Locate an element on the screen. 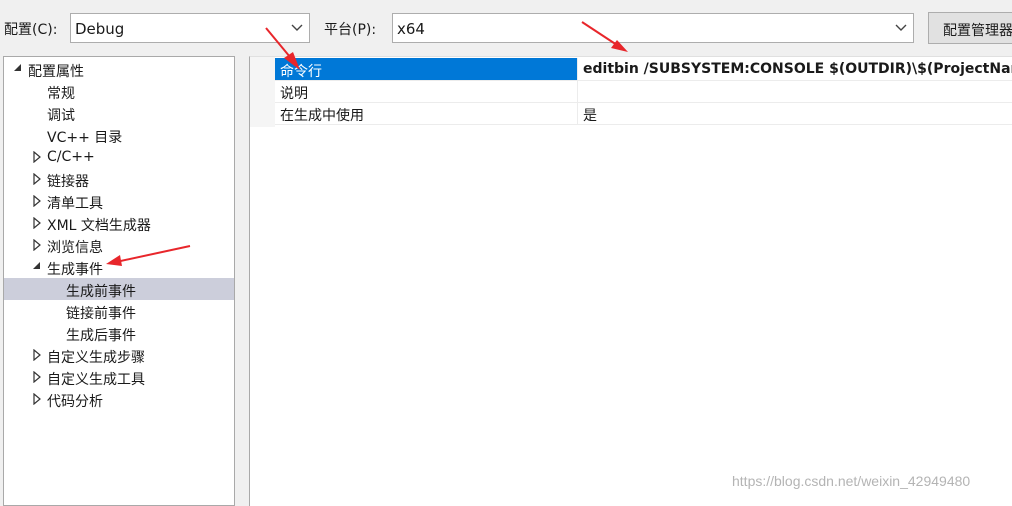 This screenshot has height=506, width=1012. tree-item: VC++ 目录 is located at coordinates (119, 135).